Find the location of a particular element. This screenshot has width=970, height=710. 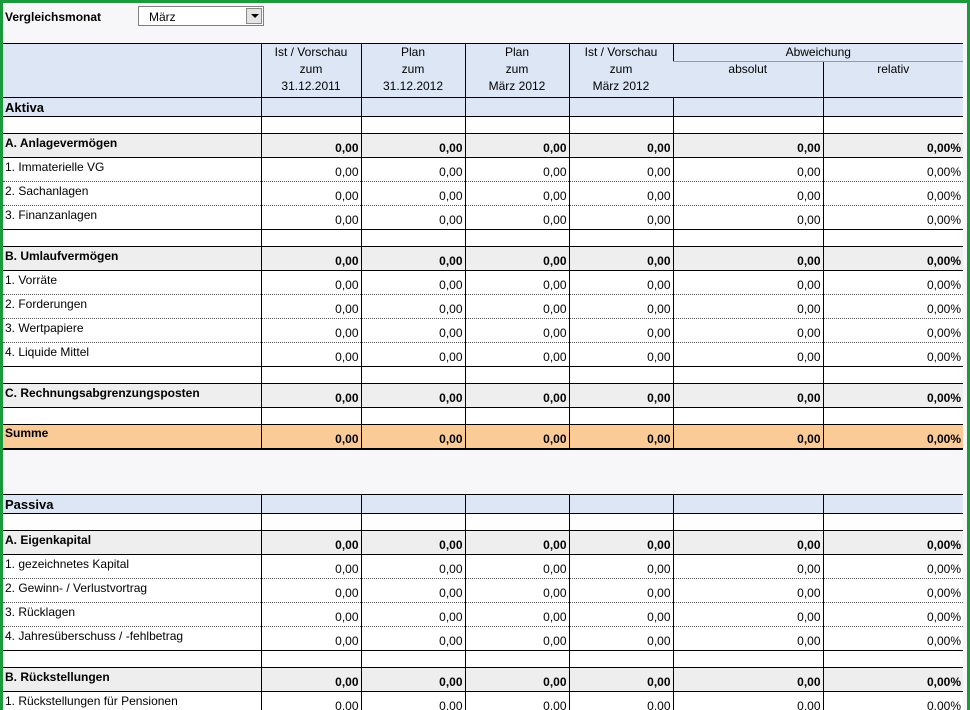

item-row-label: 4. Liquide Mittel is located at coordinates (132, 354).